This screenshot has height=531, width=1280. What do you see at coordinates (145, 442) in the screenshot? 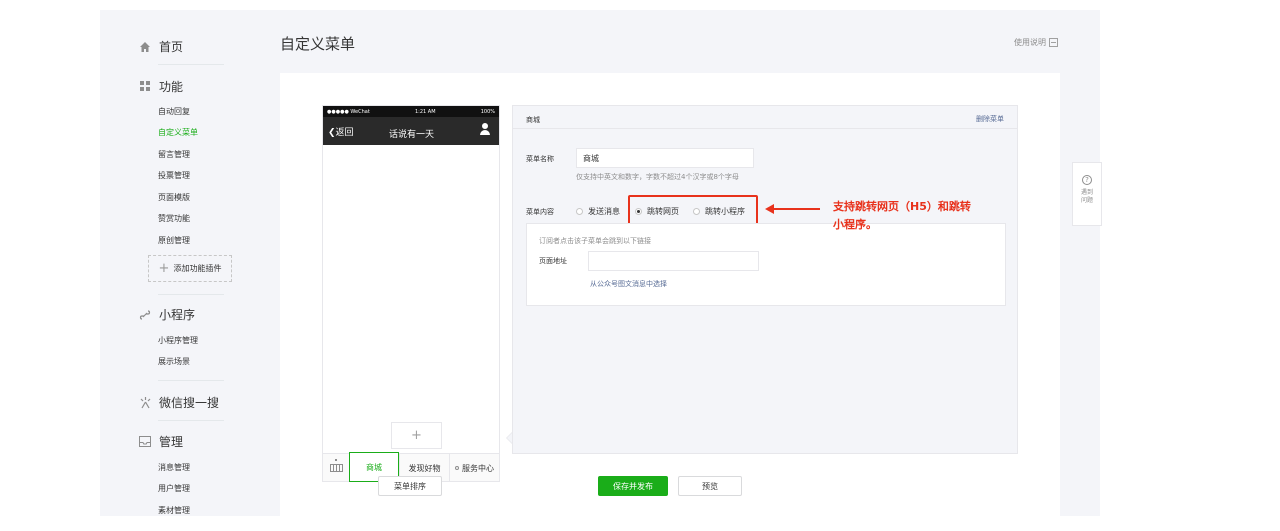
I see `inbox-icon` at bounding box center [145, 442].